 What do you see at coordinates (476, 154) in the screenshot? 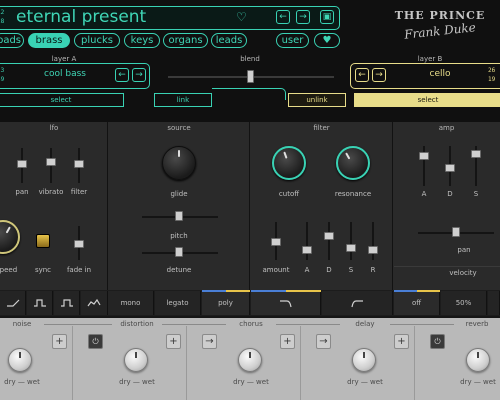
I see `amp-sustain-thumb` at bounding box center [476, 154].